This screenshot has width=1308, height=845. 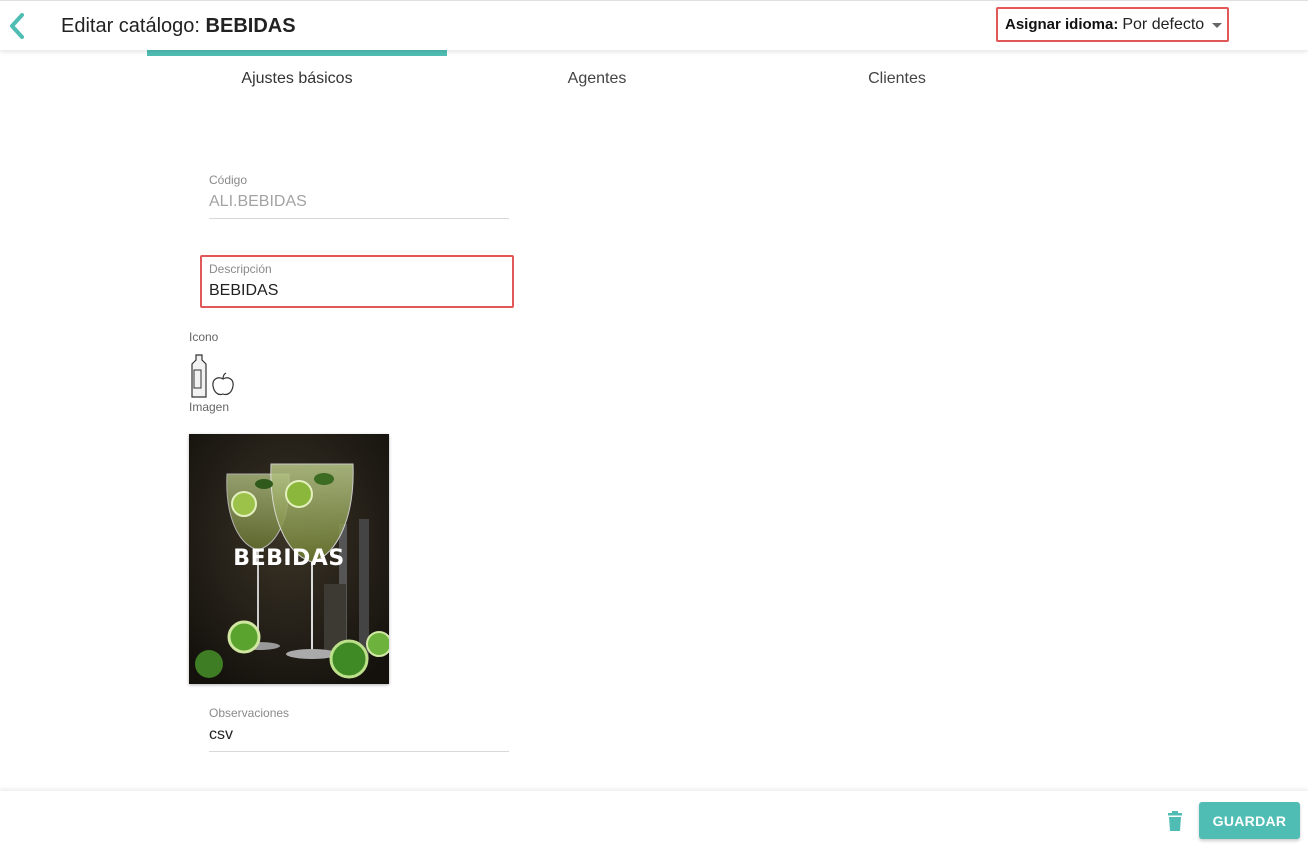 I want to click on catalog-image: BEBIDAS, so click(x=289, y=559).